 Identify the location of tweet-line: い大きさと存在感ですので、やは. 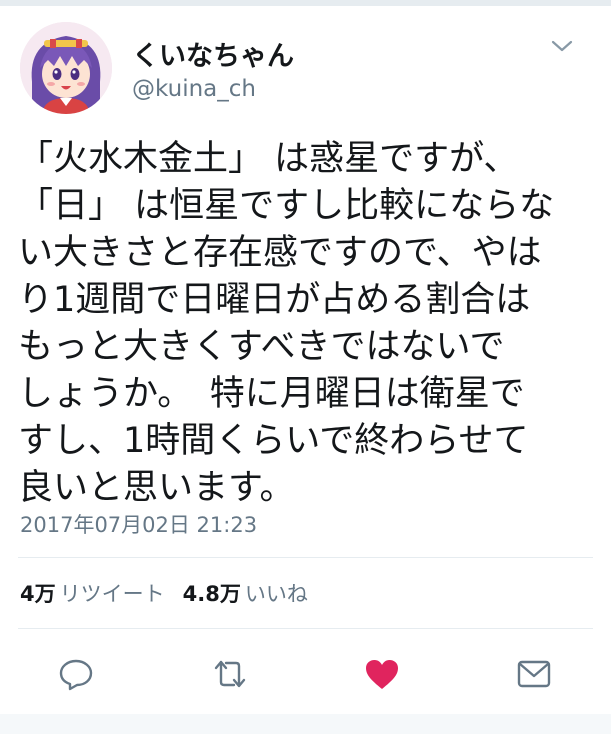
(280, 253).